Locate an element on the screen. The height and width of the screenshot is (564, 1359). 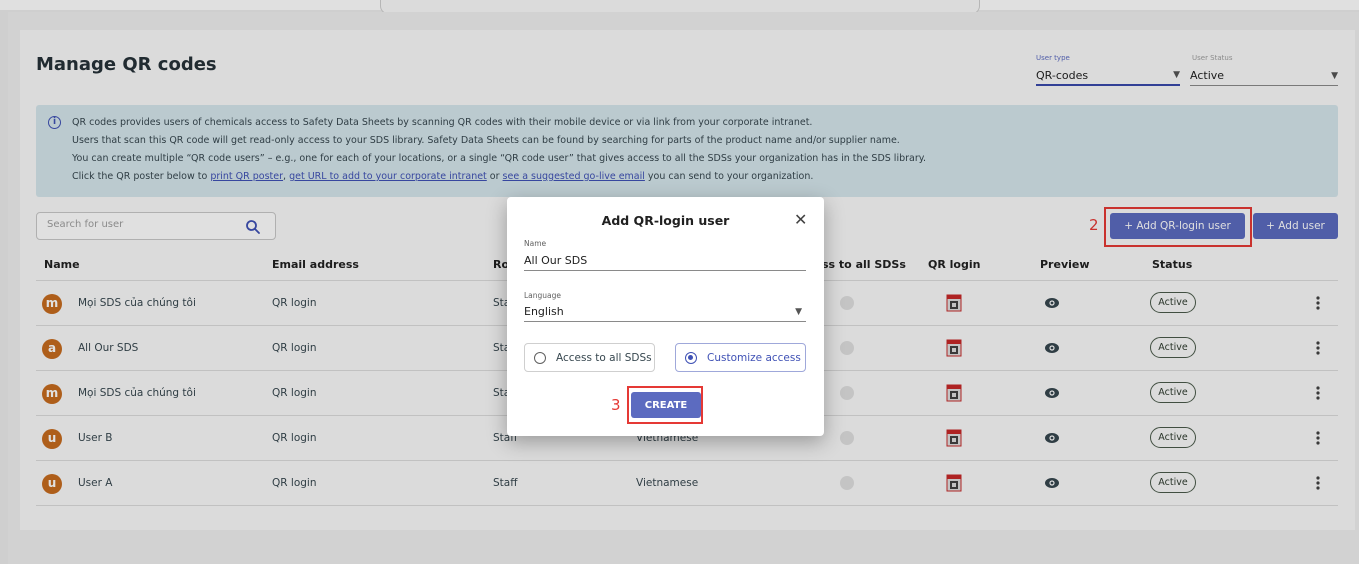
dialog-title: Add QR-login user is located at coordinates (665, 220).